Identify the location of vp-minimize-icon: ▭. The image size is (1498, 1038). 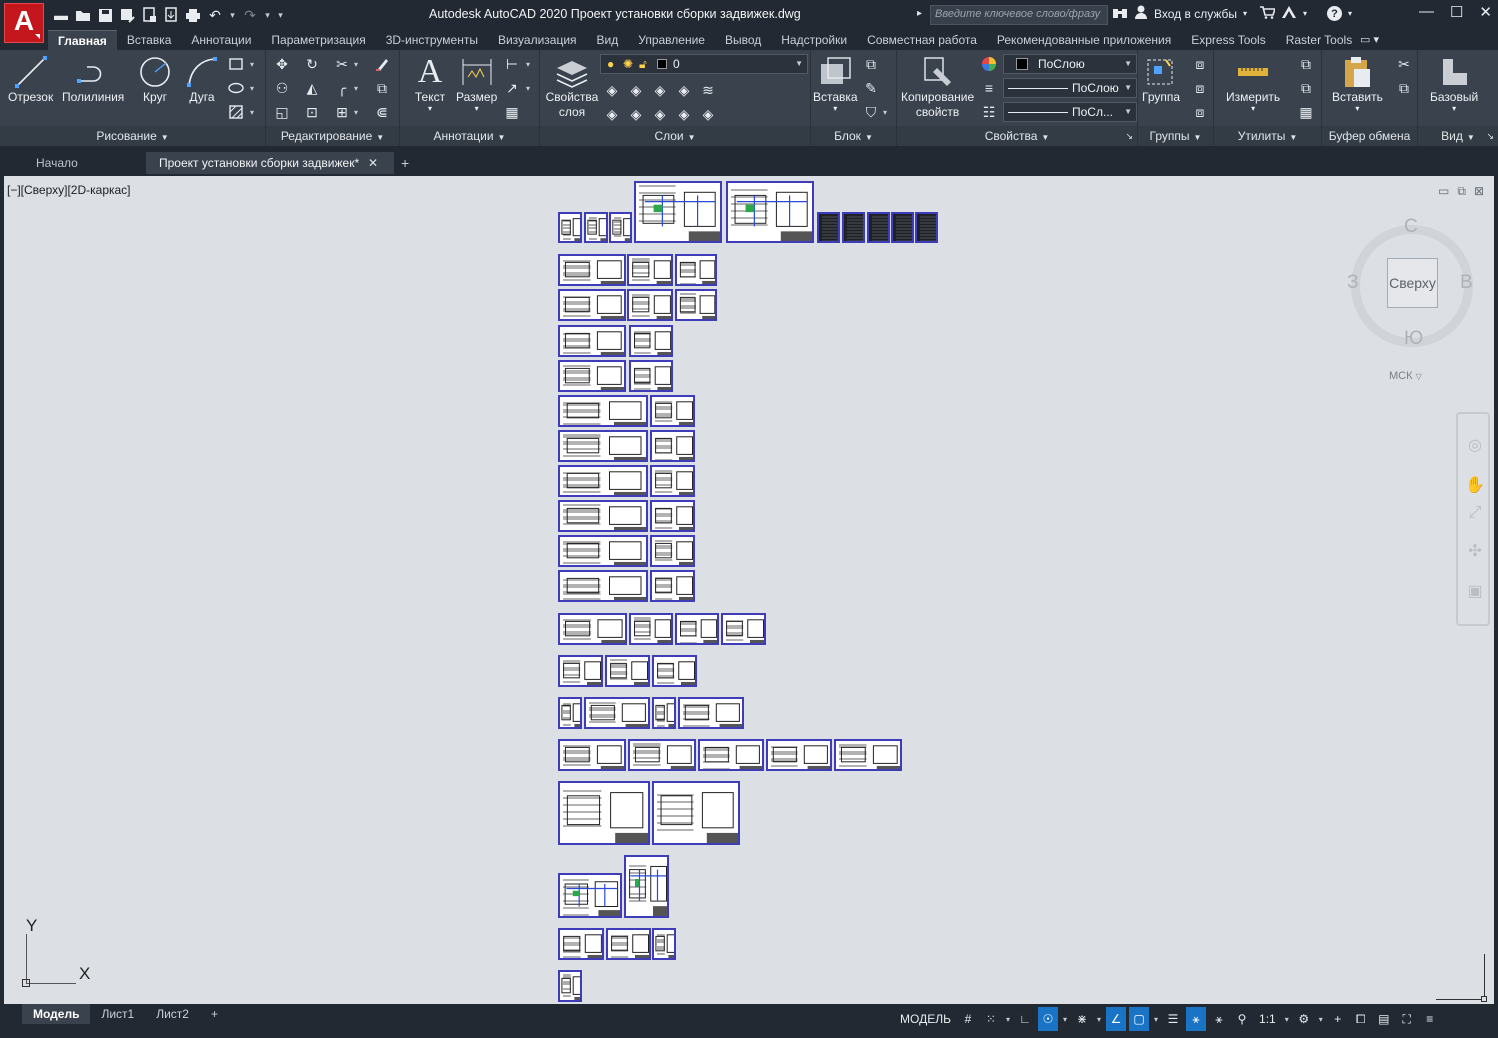
(1443, 191).